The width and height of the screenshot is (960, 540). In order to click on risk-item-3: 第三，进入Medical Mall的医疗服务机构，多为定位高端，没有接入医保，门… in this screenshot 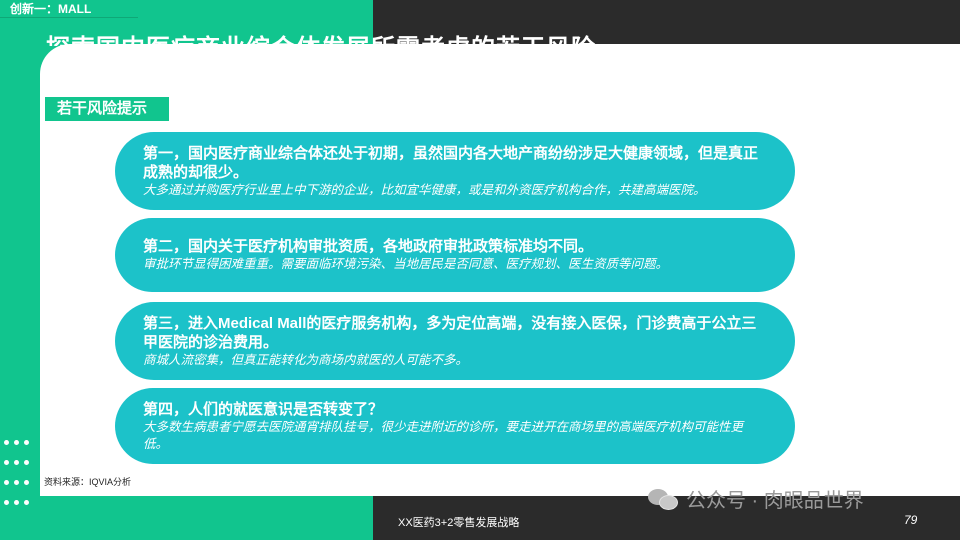, I will do `click(455, 341)`.